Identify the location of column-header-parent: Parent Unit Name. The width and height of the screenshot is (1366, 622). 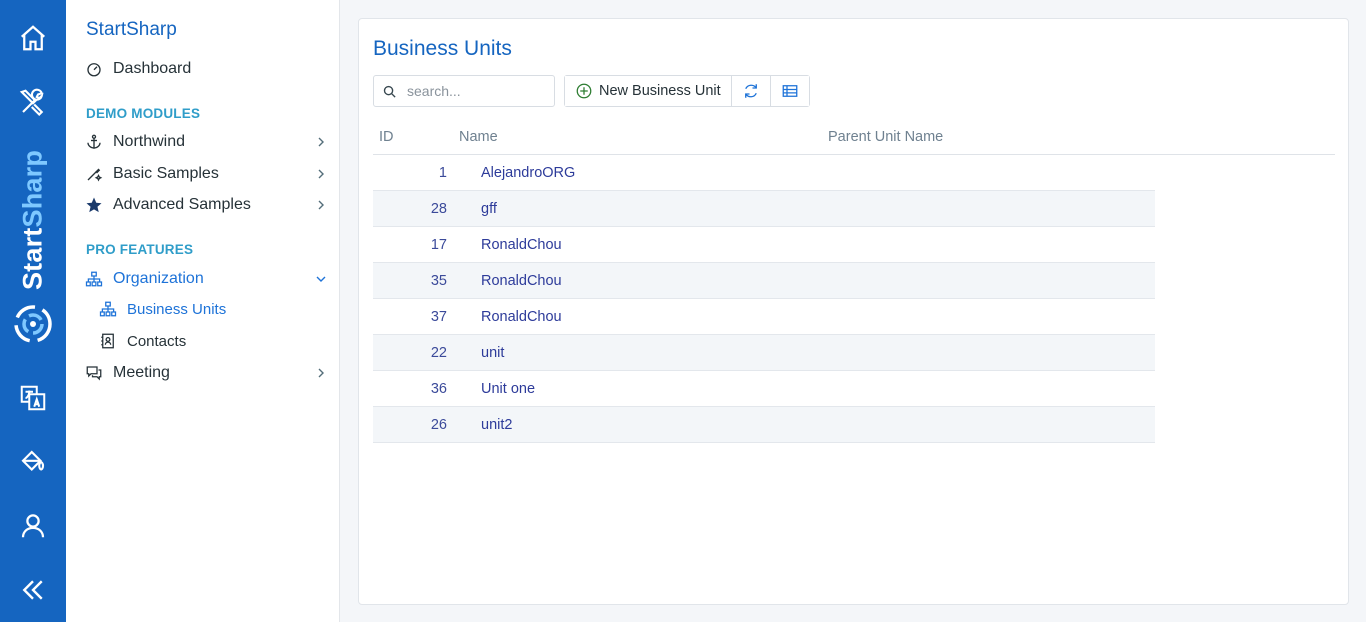
(885, 137).